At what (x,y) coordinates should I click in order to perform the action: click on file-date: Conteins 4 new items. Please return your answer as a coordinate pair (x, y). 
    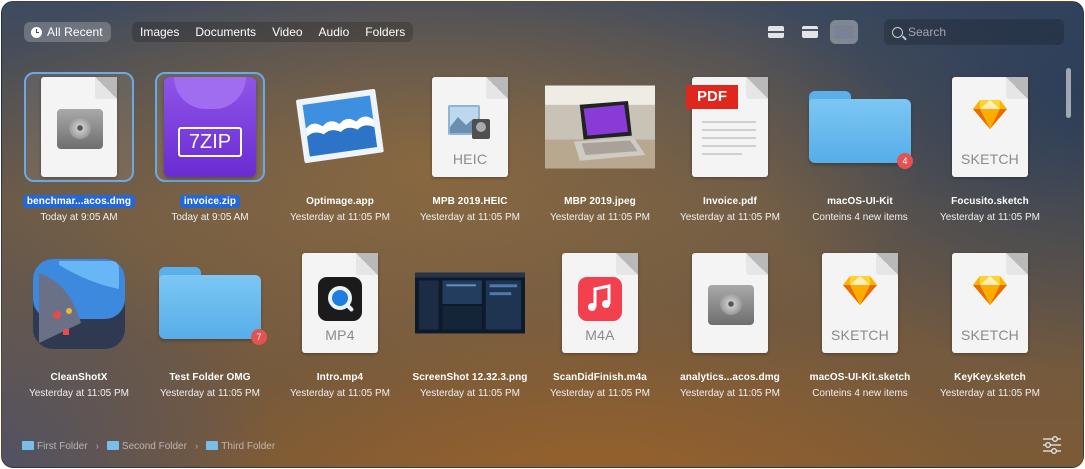
    Looking at the image, I should click on (860, 217).